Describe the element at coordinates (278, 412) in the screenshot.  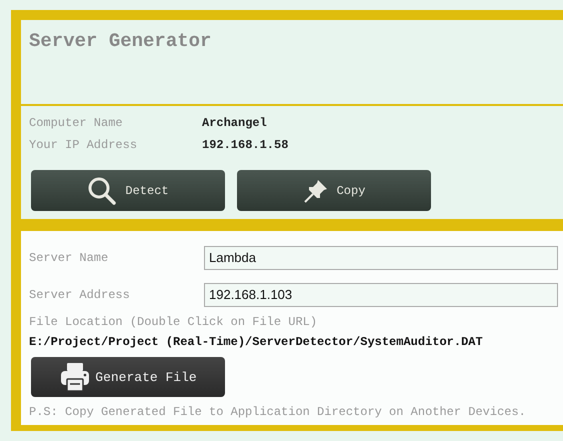
I see `note-text: P.S: Copy Generated File to Application Directory on Another Devices.` at that location.